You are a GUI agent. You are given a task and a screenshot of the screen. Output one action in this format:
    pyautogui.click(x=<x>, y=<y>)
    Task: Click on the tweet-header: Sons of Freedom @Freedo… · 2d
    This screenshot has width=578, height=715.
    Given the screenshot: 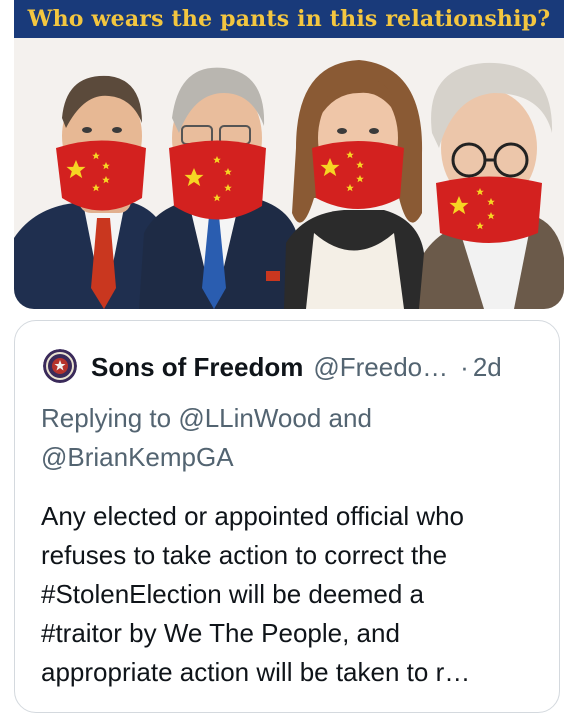 What is the action you would take?
    pyautogui.click(x=314, y=367)
    